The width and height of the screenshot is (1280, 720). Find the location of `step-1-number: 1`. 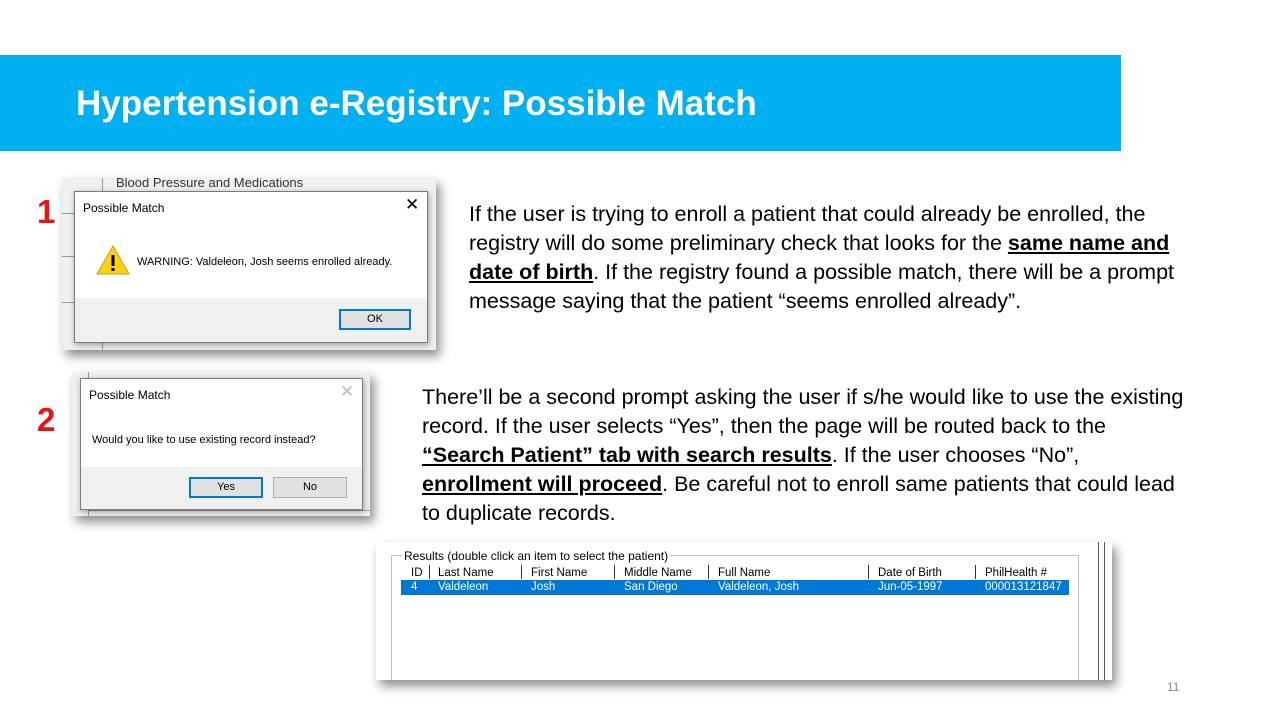

step-1-number: 1 is located at coordinates (46, 211).